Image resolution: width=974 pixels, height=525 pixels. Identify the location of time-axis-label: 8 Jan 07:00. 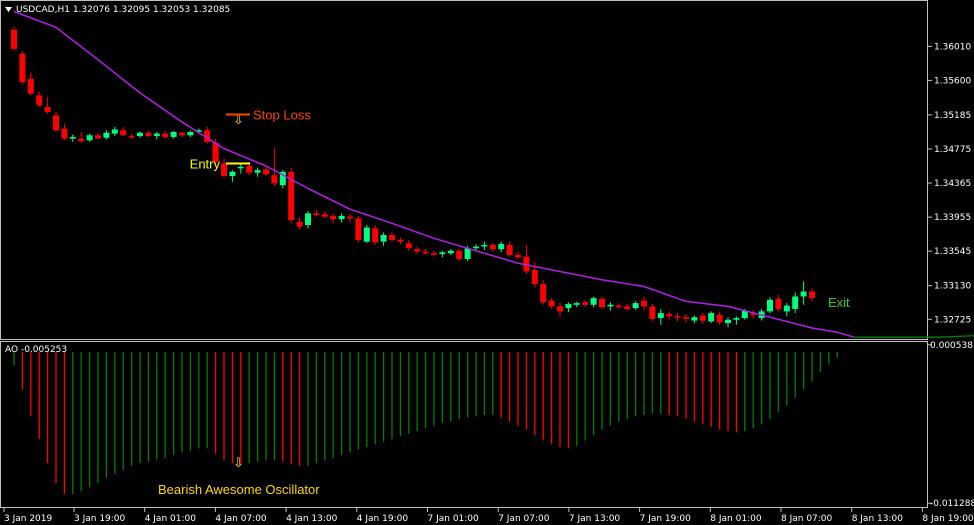
(807, 519).